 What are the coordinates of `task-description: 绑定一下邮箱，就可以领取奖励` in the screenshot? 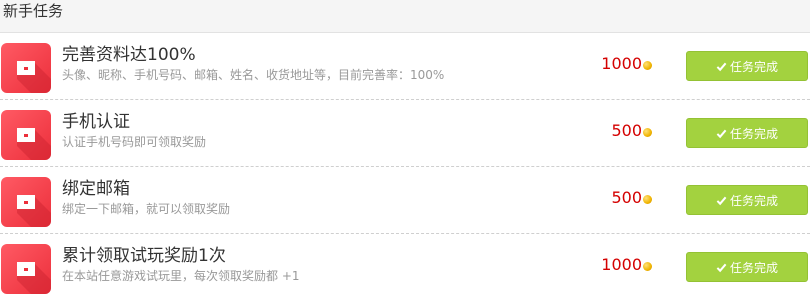 It's located at (146, 209).